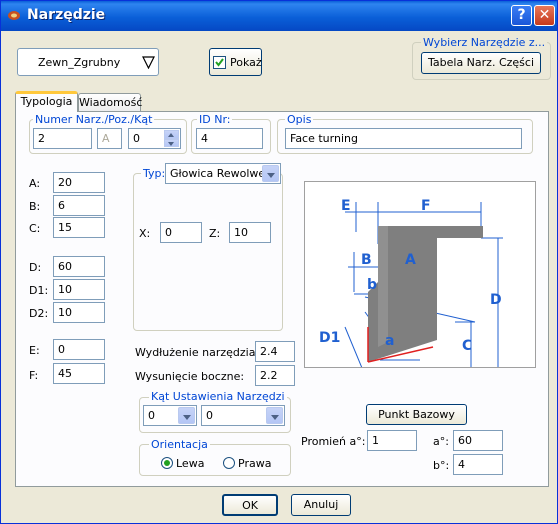 This screenshot has height=524, width=558. Describe the element at coordinates (35, 206) in the screenshot. I see `dim-b-label: B:` at that location.